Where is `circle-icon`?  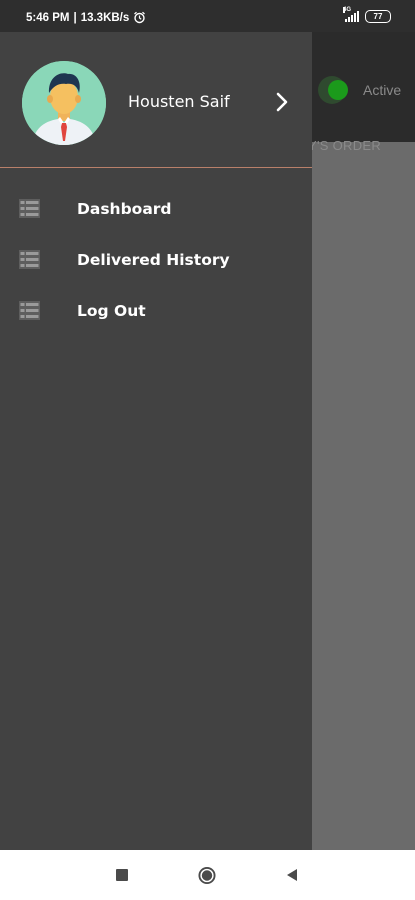
circle-icon is located at coordinates (207, 875).